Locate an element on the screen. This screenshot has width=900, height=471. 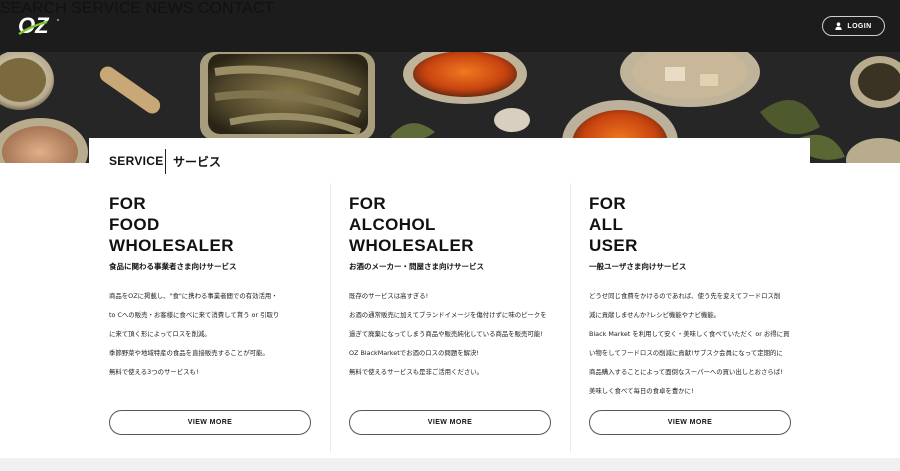
footer-band is located at coordinates (450, 464).